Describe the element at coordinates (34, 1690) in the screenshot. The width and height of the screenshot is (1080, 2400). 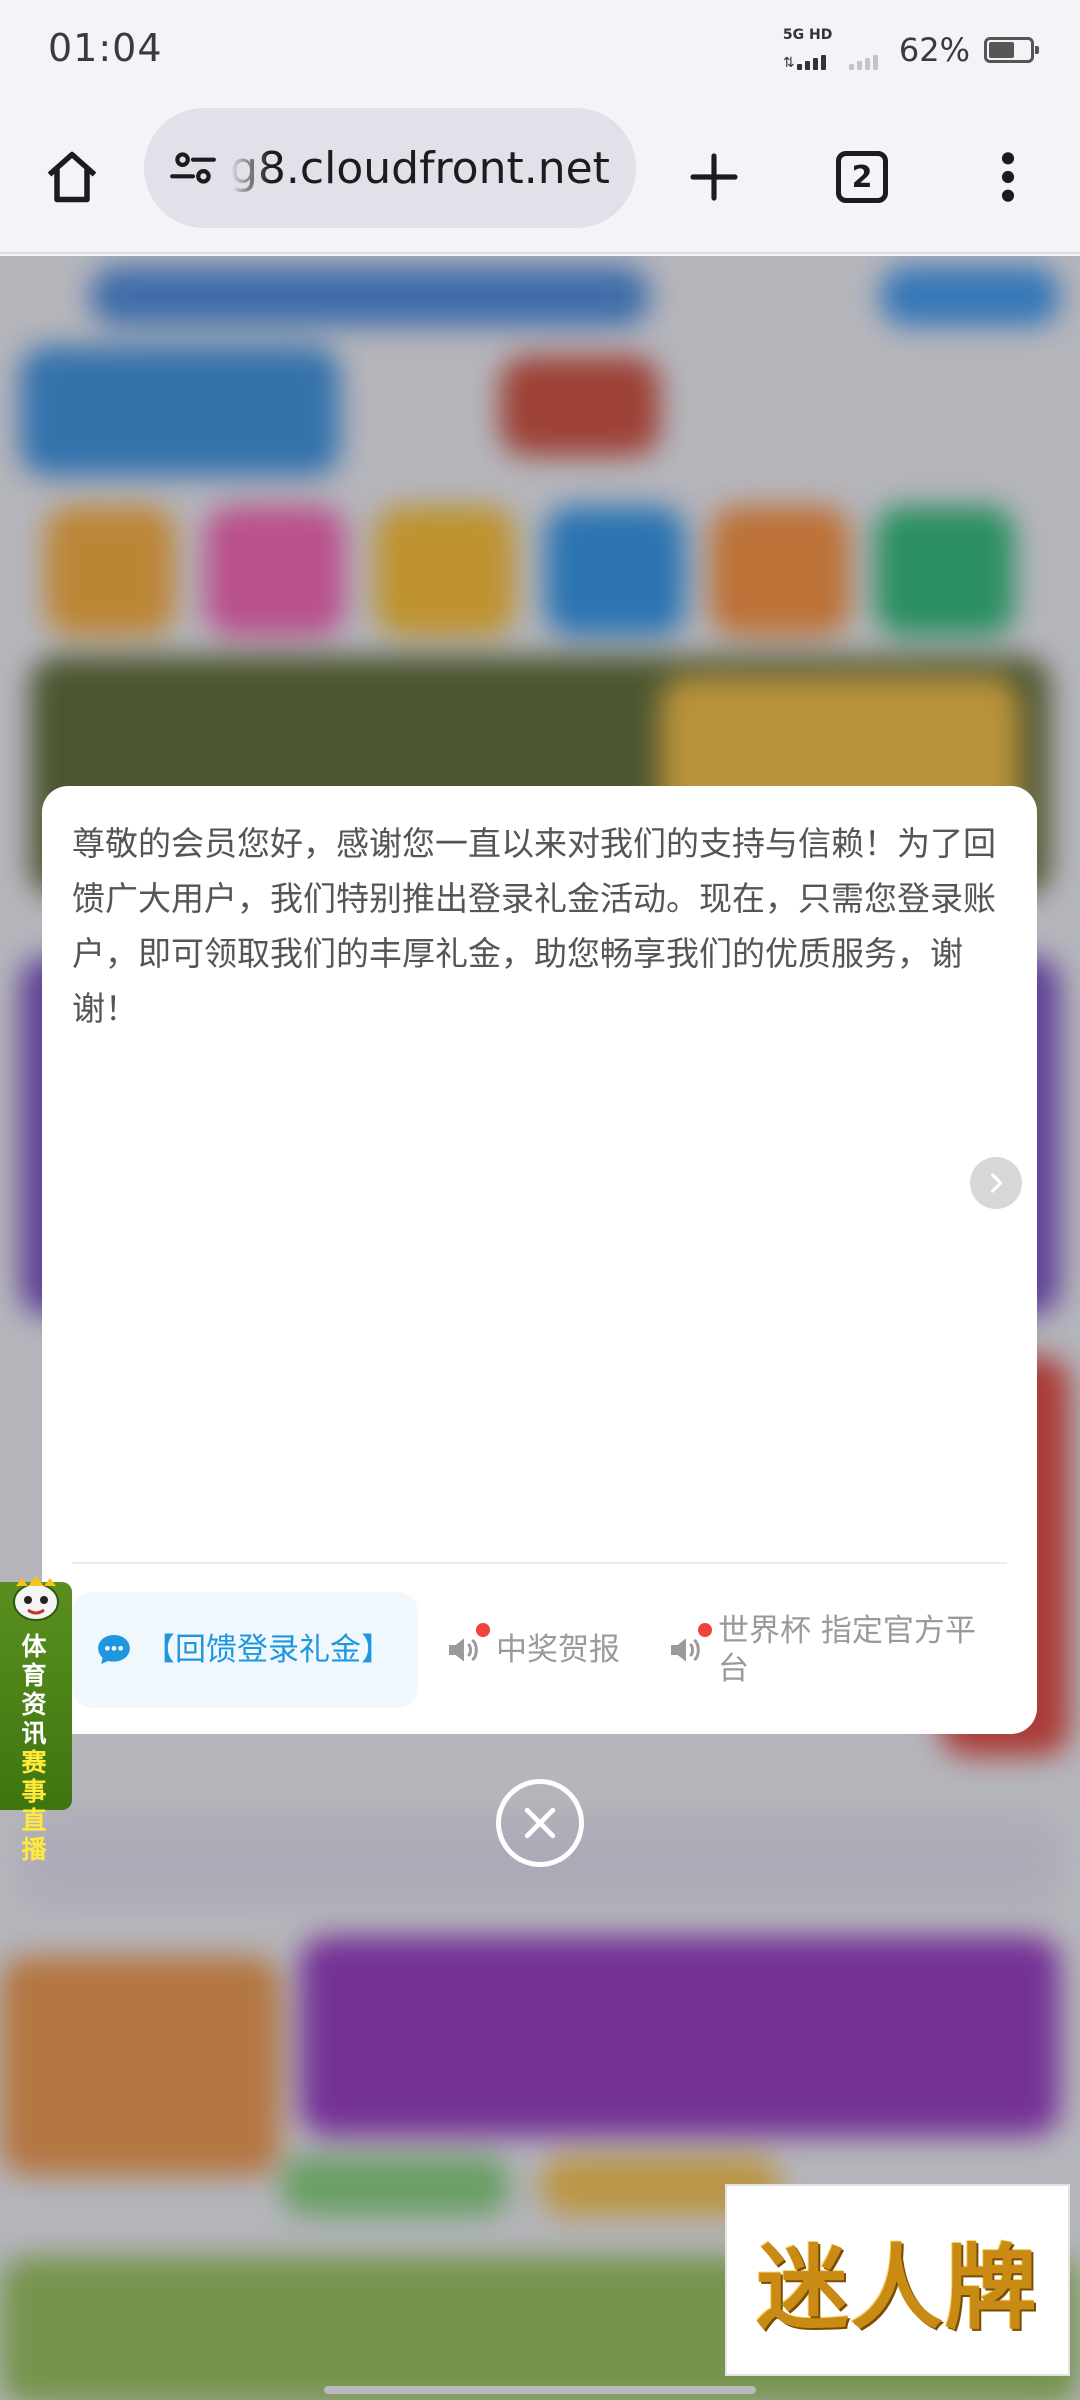
I see `badge-line-sports-news: 体育资讯` at that location.